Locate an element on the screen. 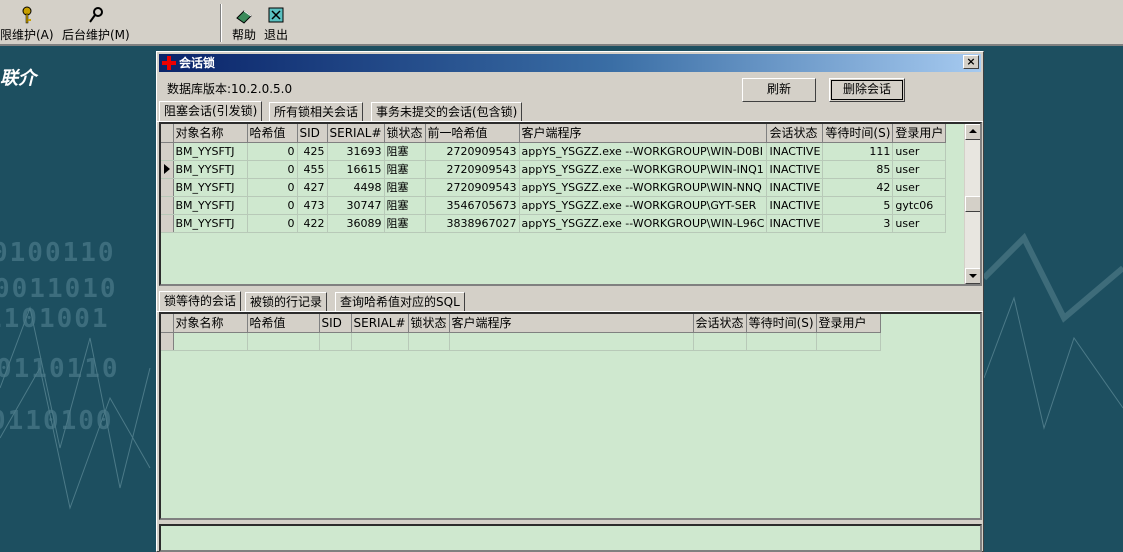 Image resolution: width=1123 pixels, height=552 pixels. top-grid-scrollbar is located at coordinates (972, 204).